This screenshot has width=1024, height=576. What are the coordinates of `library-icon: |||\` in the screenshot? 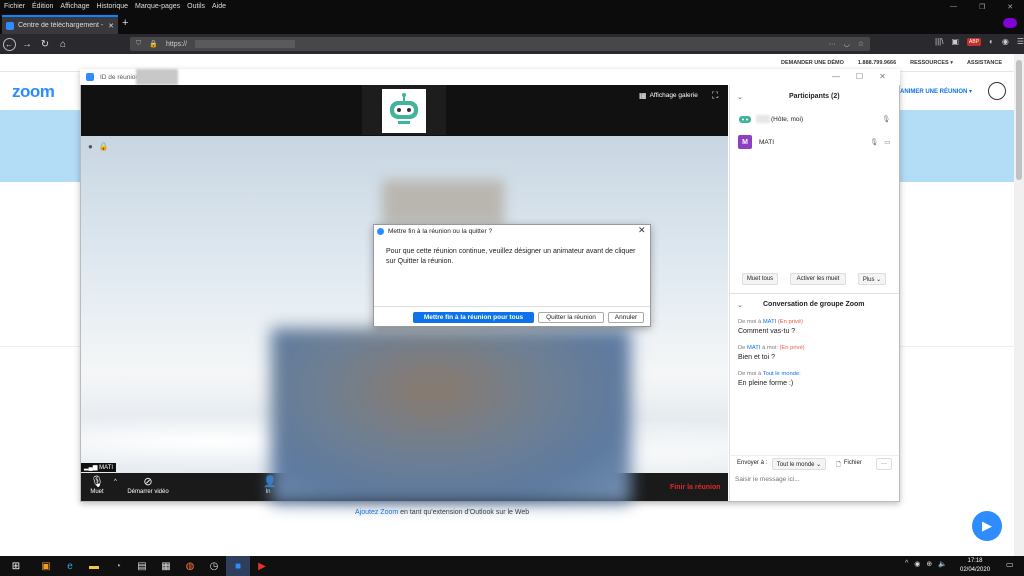 It's located at (939, 41).